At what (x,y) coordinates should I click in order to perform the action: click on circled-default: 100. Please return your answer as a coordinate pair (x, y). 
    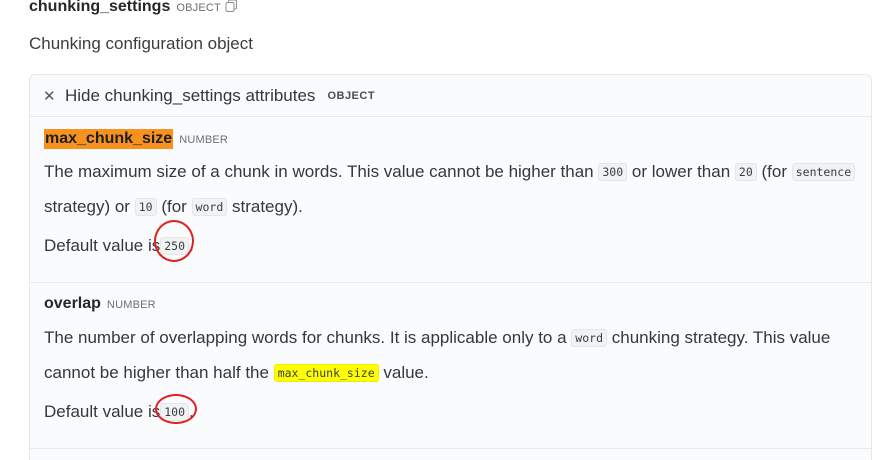
    Looking at the image, I should click on (176, 409).